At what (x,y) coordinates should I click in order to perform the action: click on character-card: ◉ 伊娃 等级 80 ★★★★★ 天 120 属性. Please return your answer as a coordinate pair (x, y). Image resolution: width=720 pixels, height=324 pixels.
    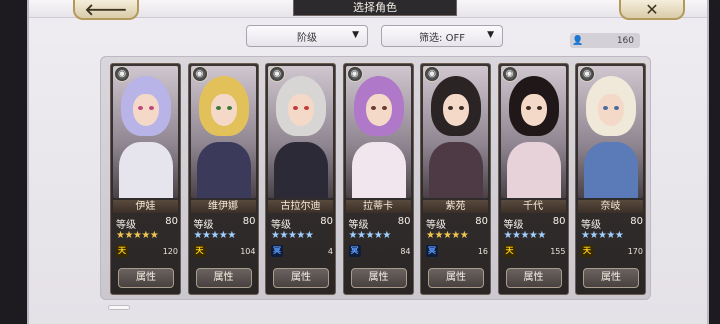
    Looking at the image, I should click on (145, 179).